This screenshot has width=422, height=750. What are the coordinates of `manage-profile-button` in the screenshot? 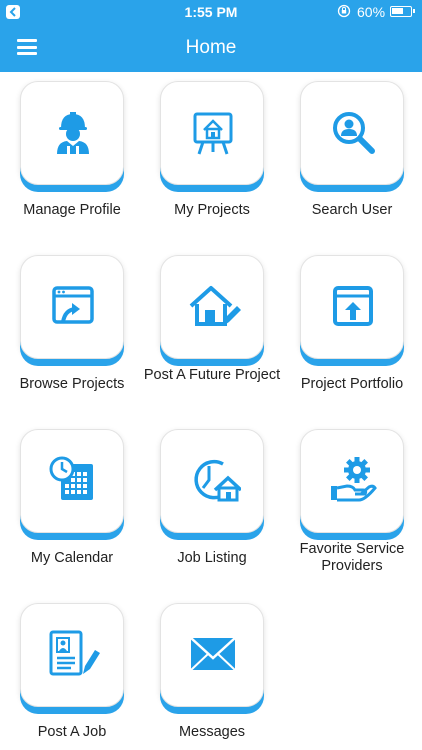 It's located at (72, 133).